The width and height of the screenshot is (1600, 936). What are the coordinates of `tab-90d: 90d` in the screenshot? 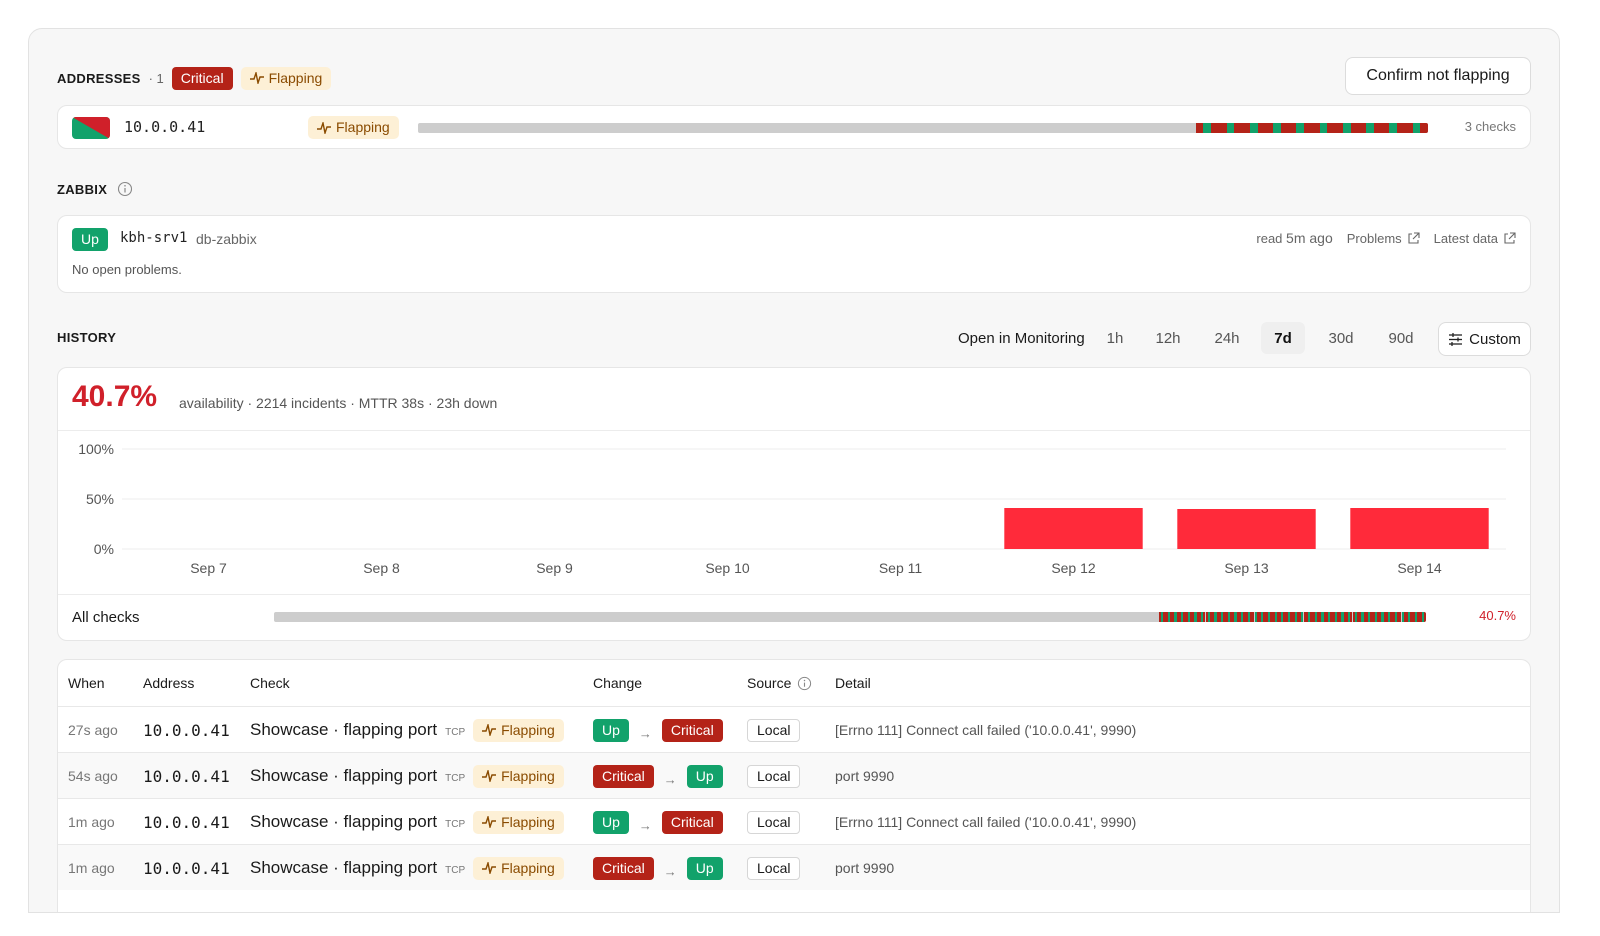 It's located at (1401, 338).